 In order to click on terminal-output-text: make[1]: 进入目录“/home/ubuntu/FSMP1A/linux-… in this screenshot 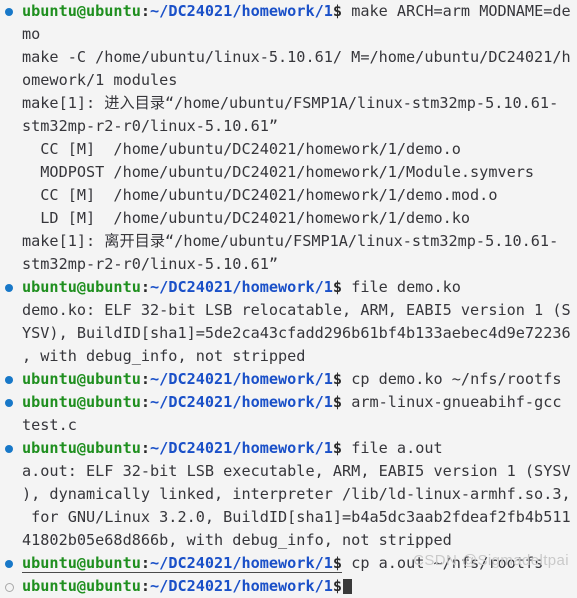, I will do `click(290, 103)`.